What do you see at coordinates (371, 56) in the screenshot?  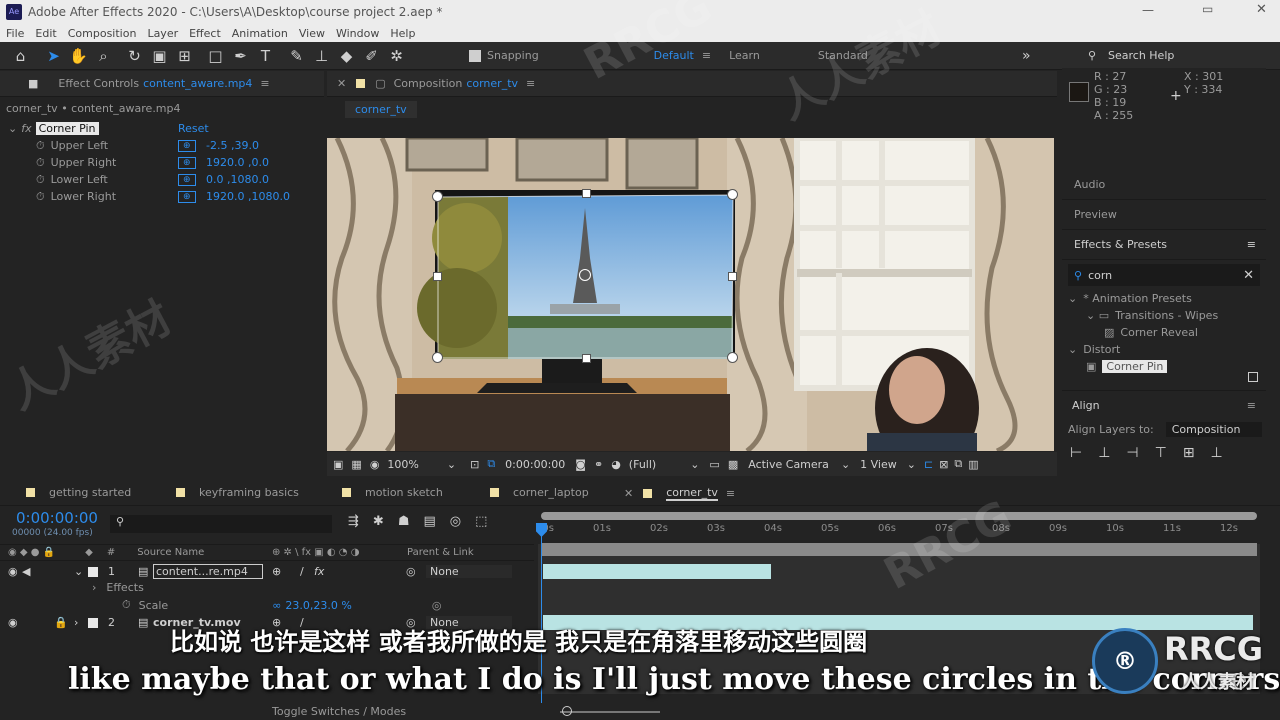 I see `roto-brush-tool-icon: ✐` at bounding box center [371, 56].